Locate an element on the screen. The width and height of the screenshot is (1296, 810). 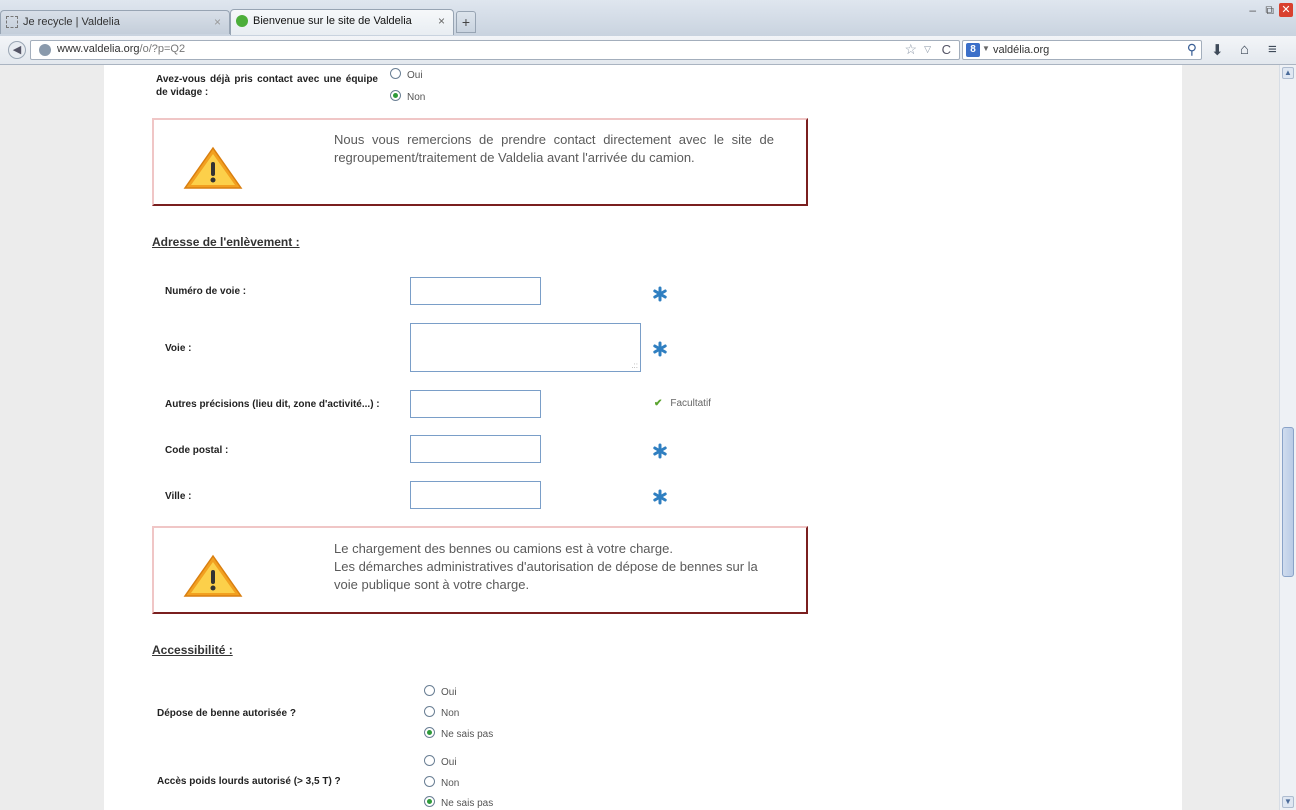
reload-icon: C is located at coordinates (946, 49).